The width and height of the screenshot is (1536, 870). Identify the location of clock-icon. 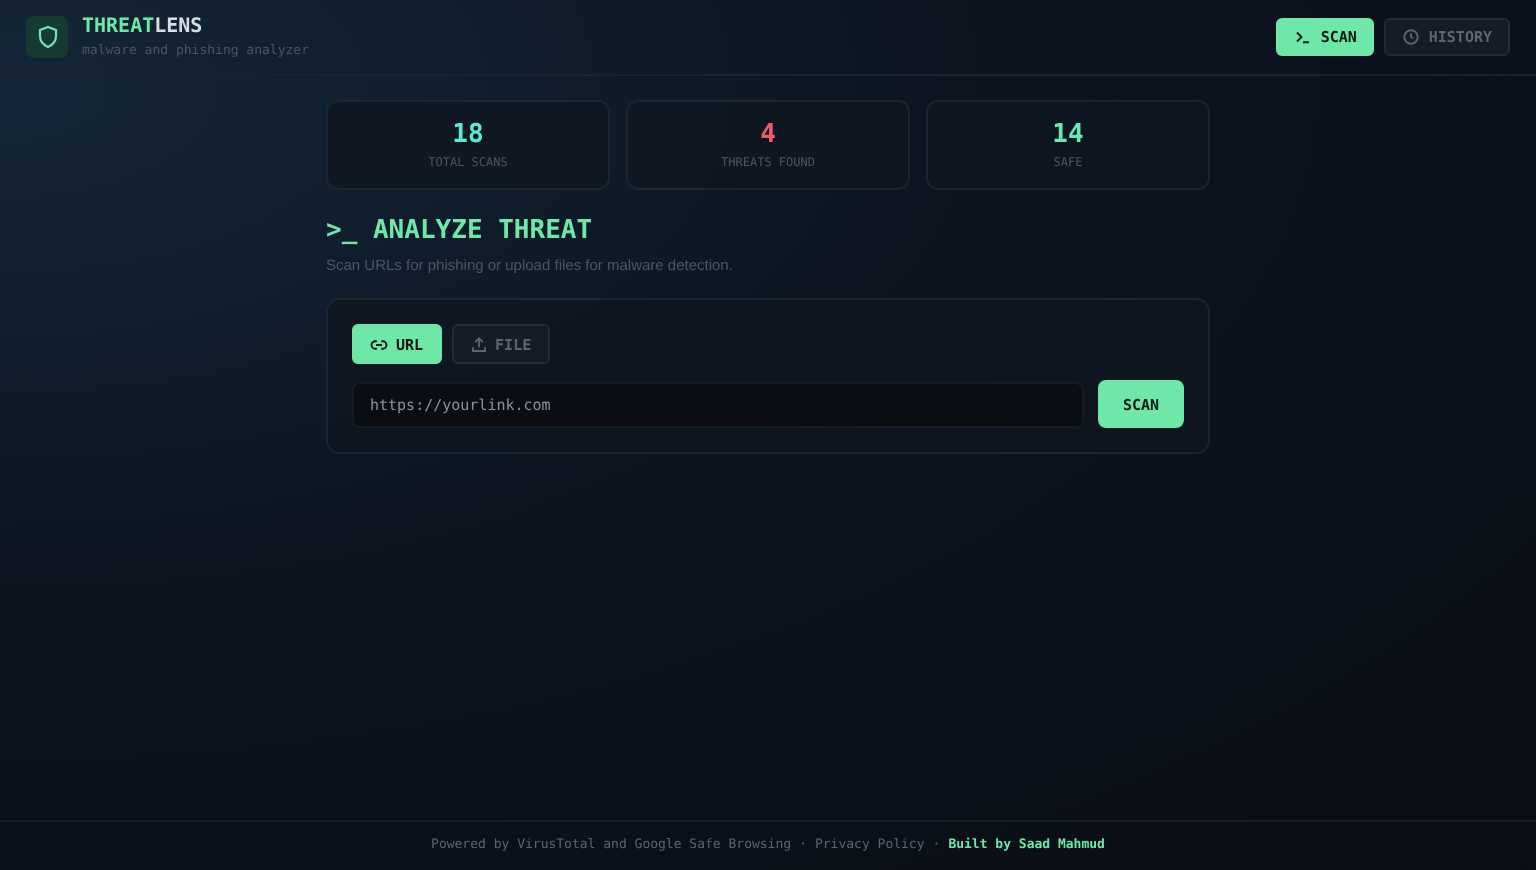
(1411, 37).